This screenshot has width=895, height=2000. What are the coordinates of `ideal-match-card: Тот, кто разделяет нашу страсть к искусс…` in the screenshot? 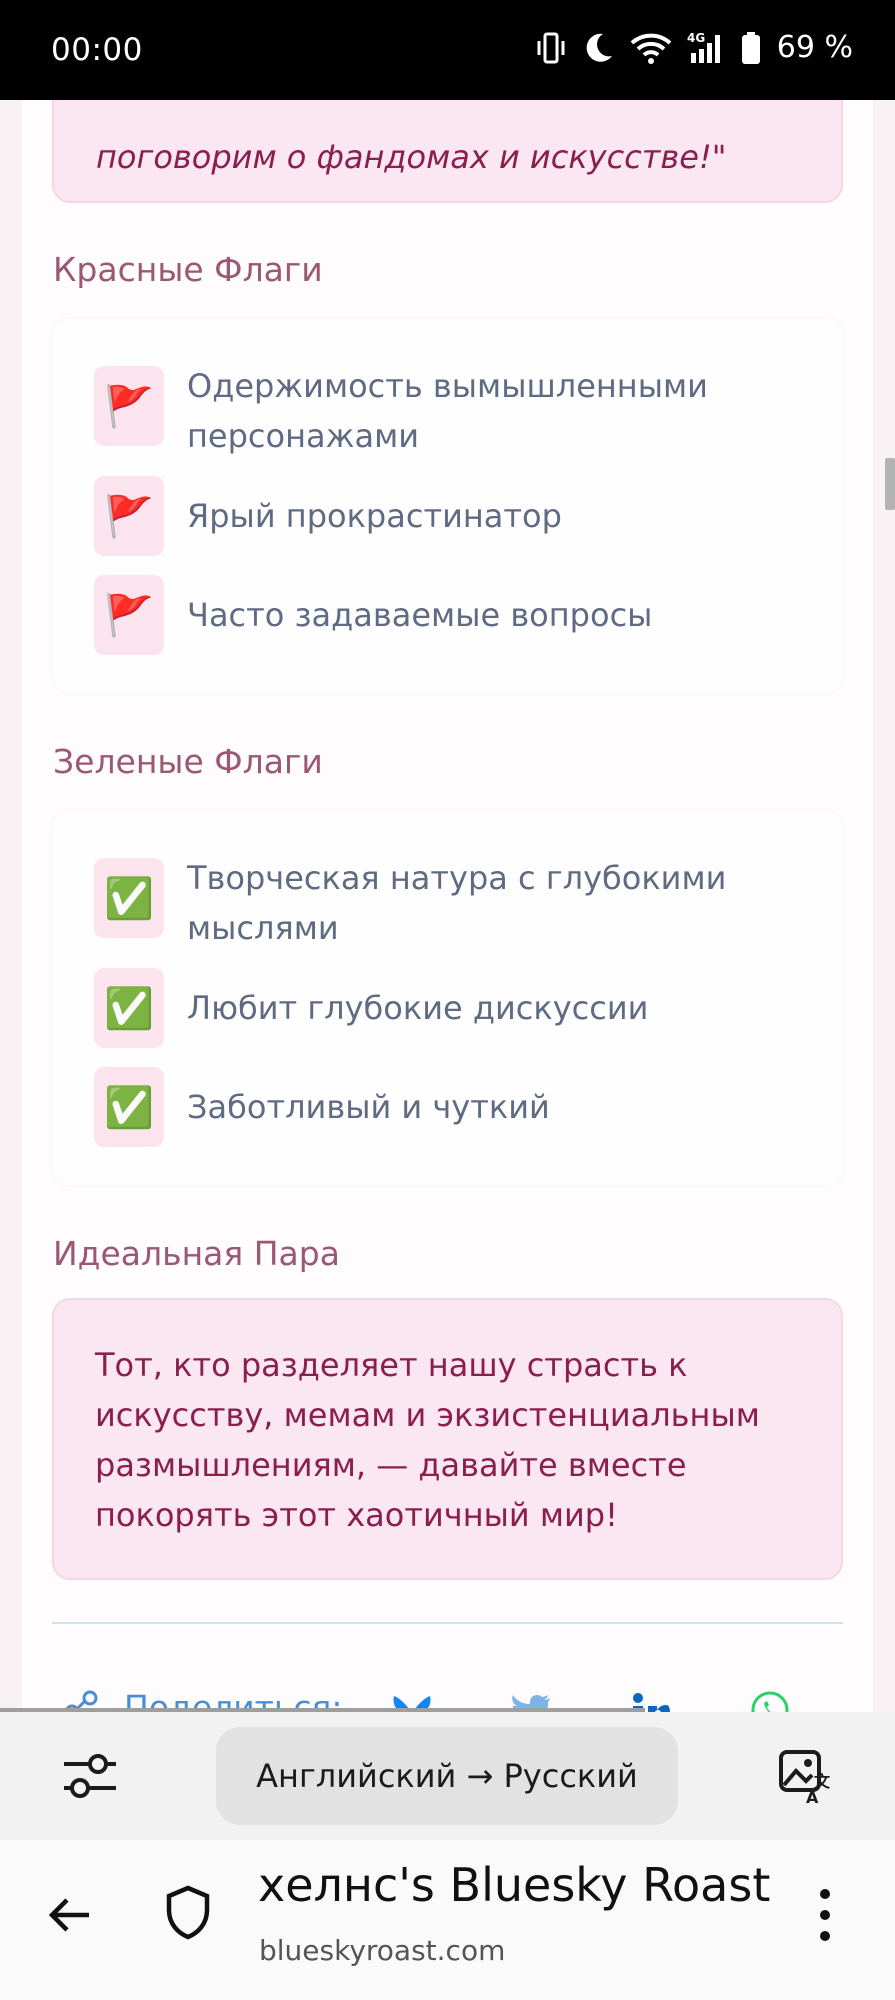 It's located at (447, 1439).